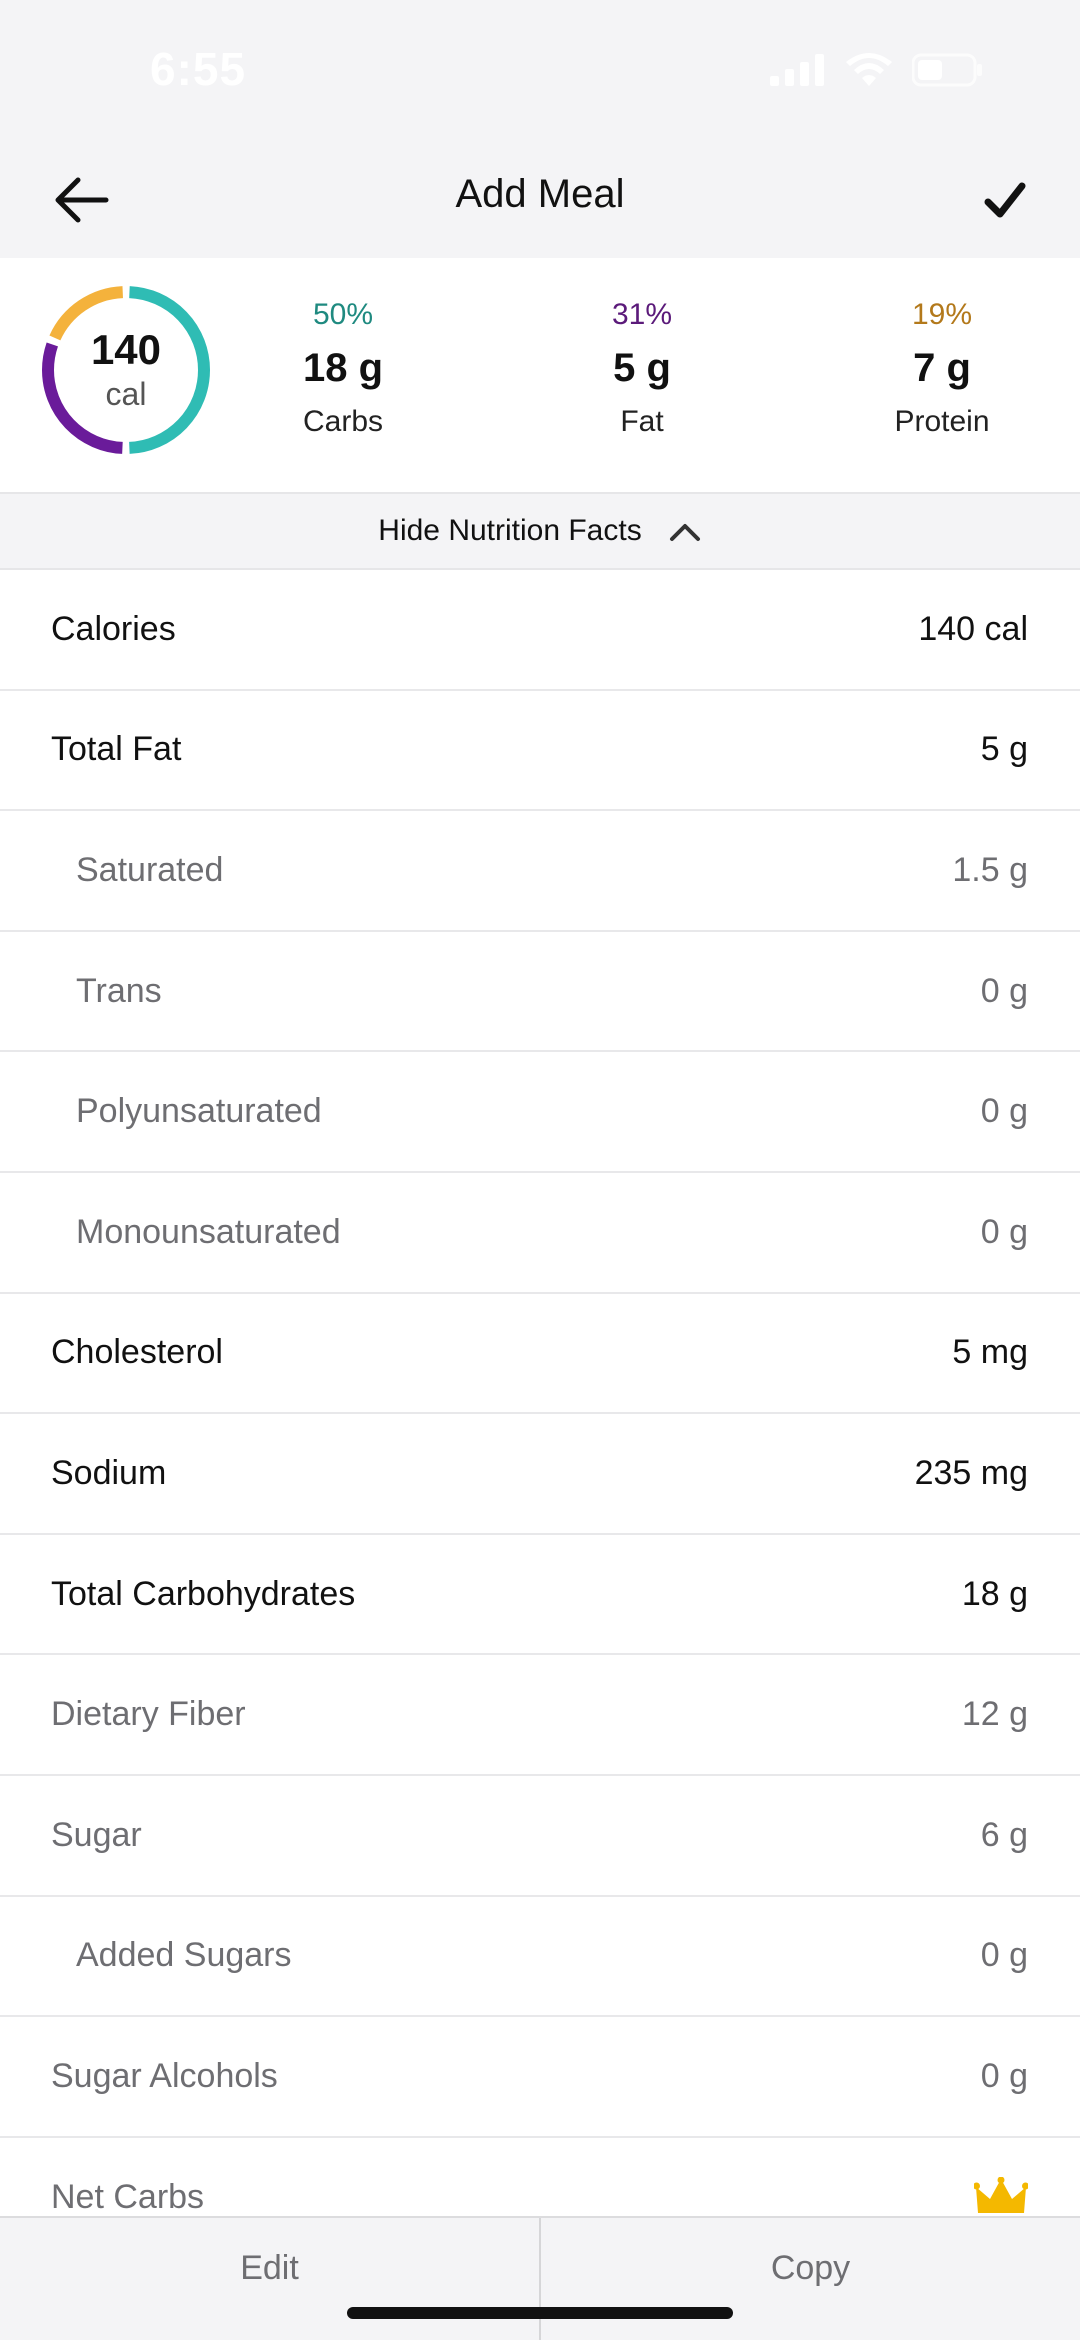  I want to click on cellular-signal-icon, so click(797, 70).